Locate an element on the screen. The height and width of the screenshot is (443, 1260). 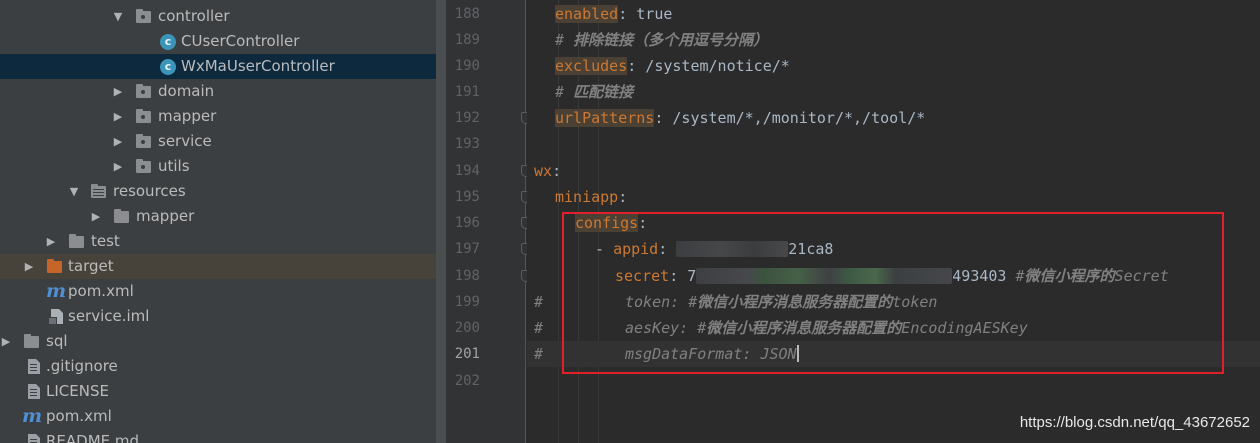
line-number: 192 is located at coordinates (467, 118).